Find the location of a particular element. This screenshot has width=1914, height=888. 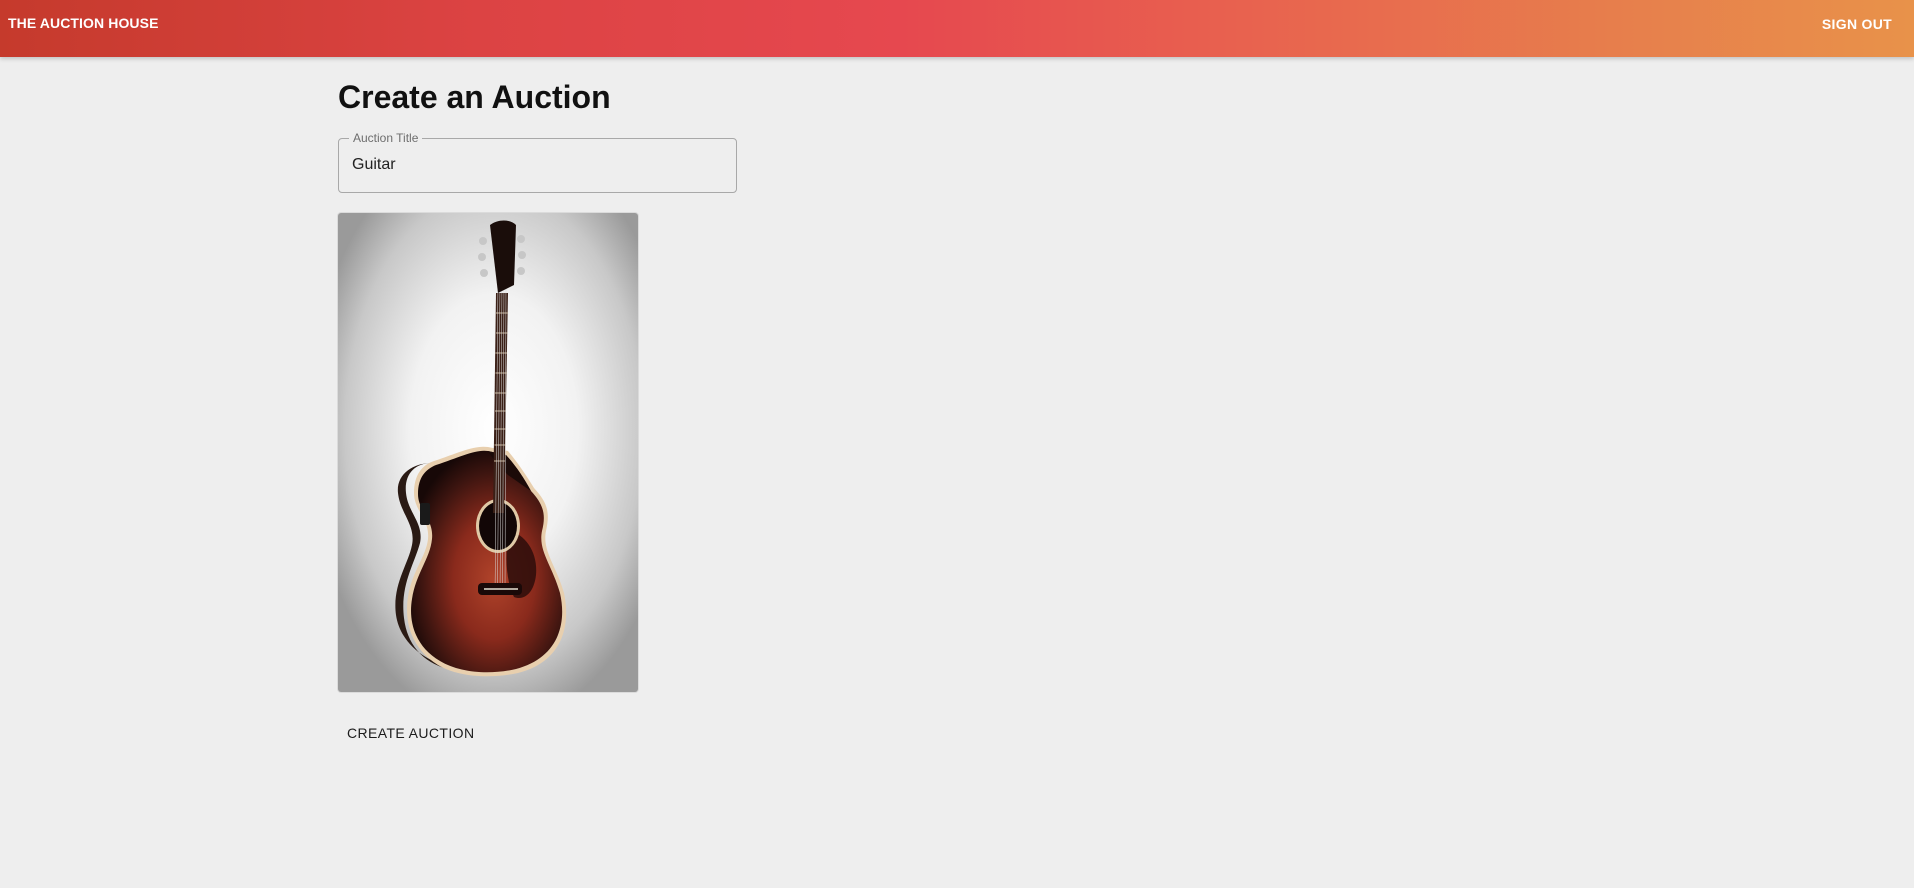

guitar-image is located at coordinates (488, 452).